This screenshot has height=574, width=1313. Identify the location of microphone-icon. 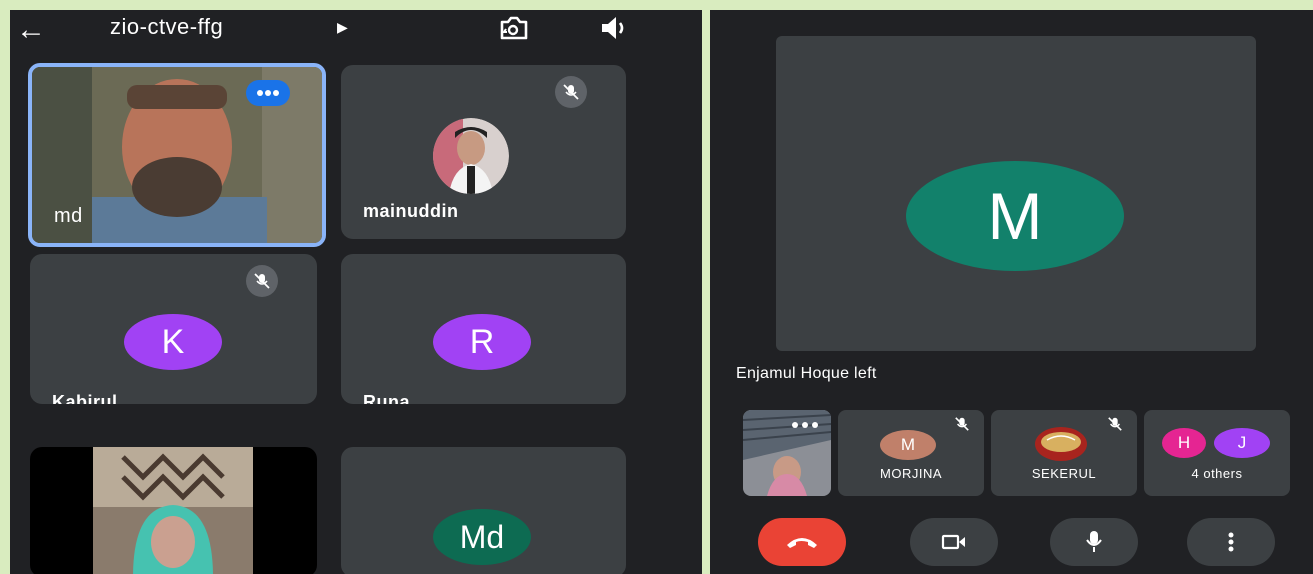
(1094, 541).